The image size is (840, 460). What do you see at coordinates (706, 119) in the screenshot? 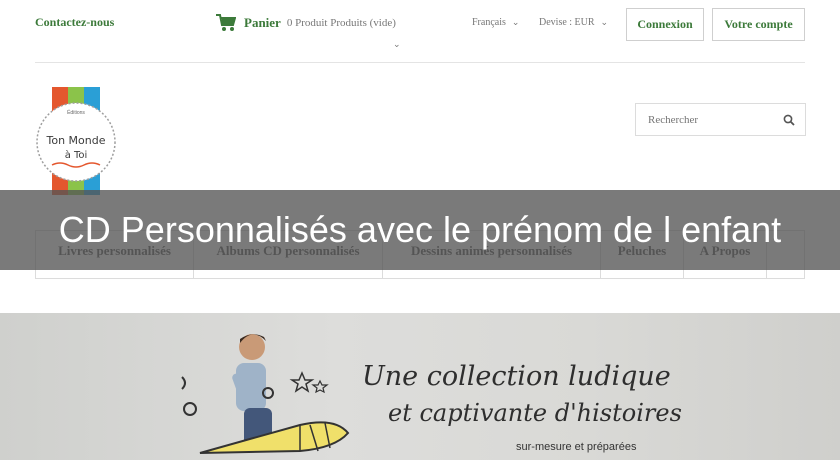
I see `search-input` at bounding box center [706, 119].